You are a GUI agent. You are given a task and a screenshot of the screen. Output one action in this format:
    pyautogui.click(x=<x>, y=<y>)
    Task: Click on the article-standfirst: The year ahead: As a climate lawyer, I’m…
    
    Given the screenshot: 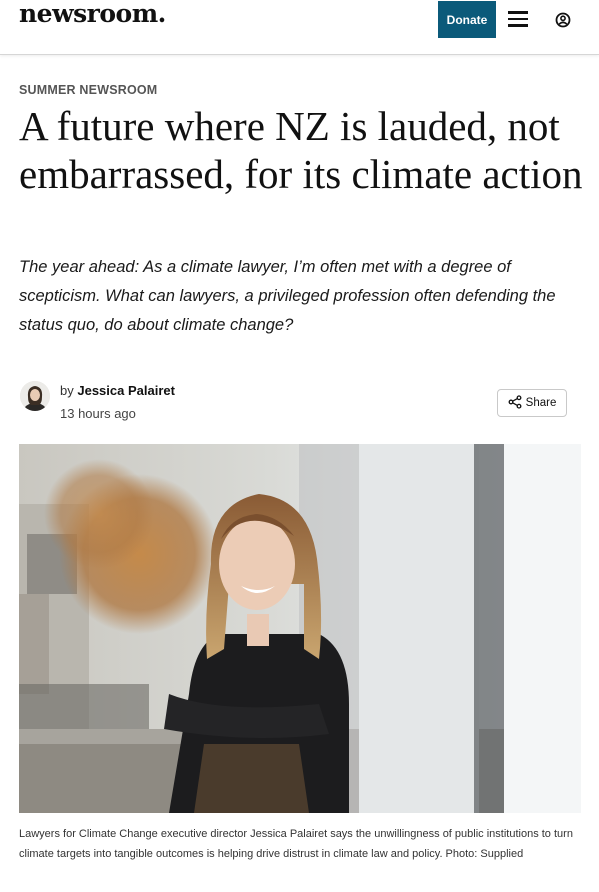 What is the action you would take?
    pyautogui.click(x=287, y=296)
    